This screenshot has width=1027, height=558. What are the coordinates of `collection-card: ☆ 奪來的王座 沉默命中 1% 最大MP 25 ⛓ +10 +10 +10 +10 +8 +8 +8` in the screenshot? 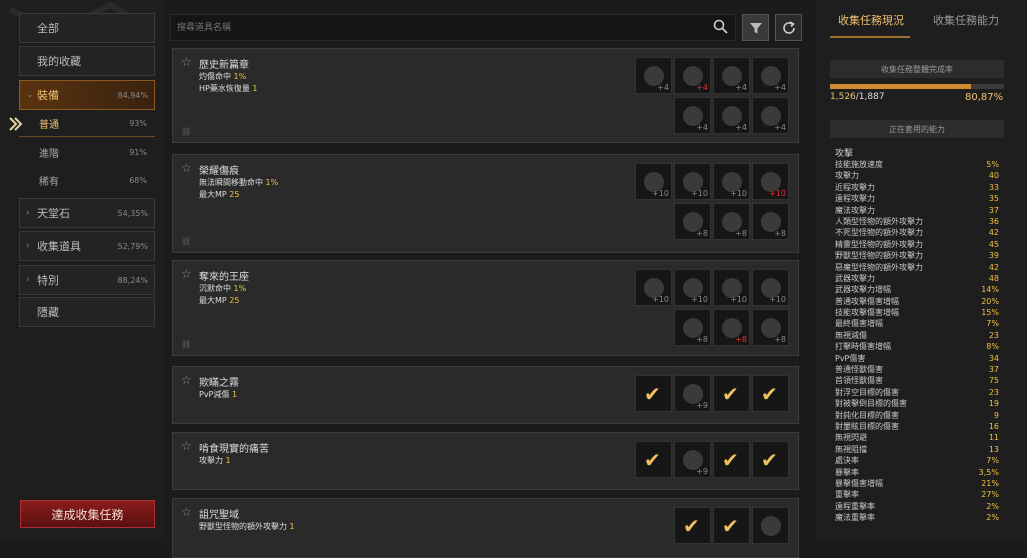 It's located at (485, 308).